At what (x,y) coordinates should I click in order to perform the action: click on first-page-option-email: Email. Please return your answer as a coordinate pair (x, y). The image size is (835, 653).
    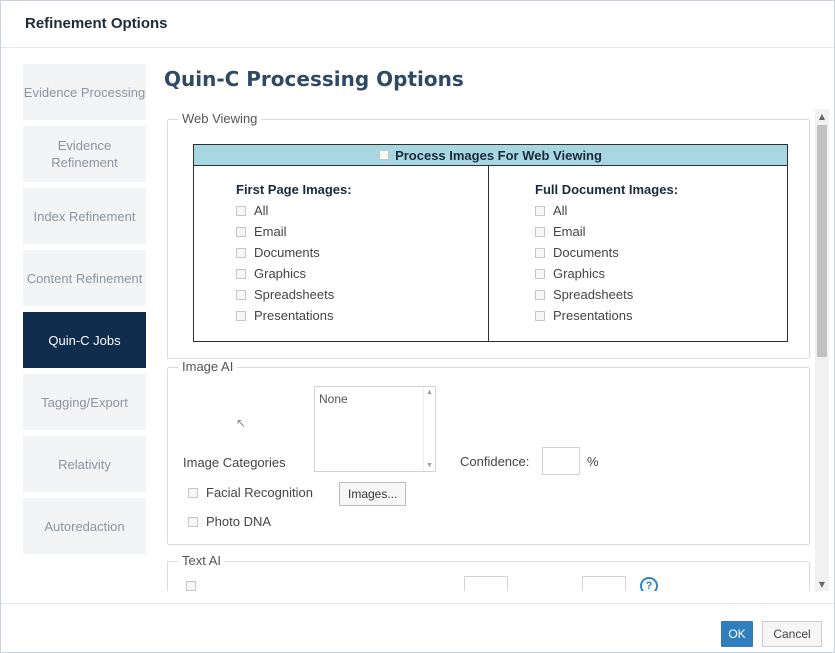
    Looking at the image, I should click on (362, 231).